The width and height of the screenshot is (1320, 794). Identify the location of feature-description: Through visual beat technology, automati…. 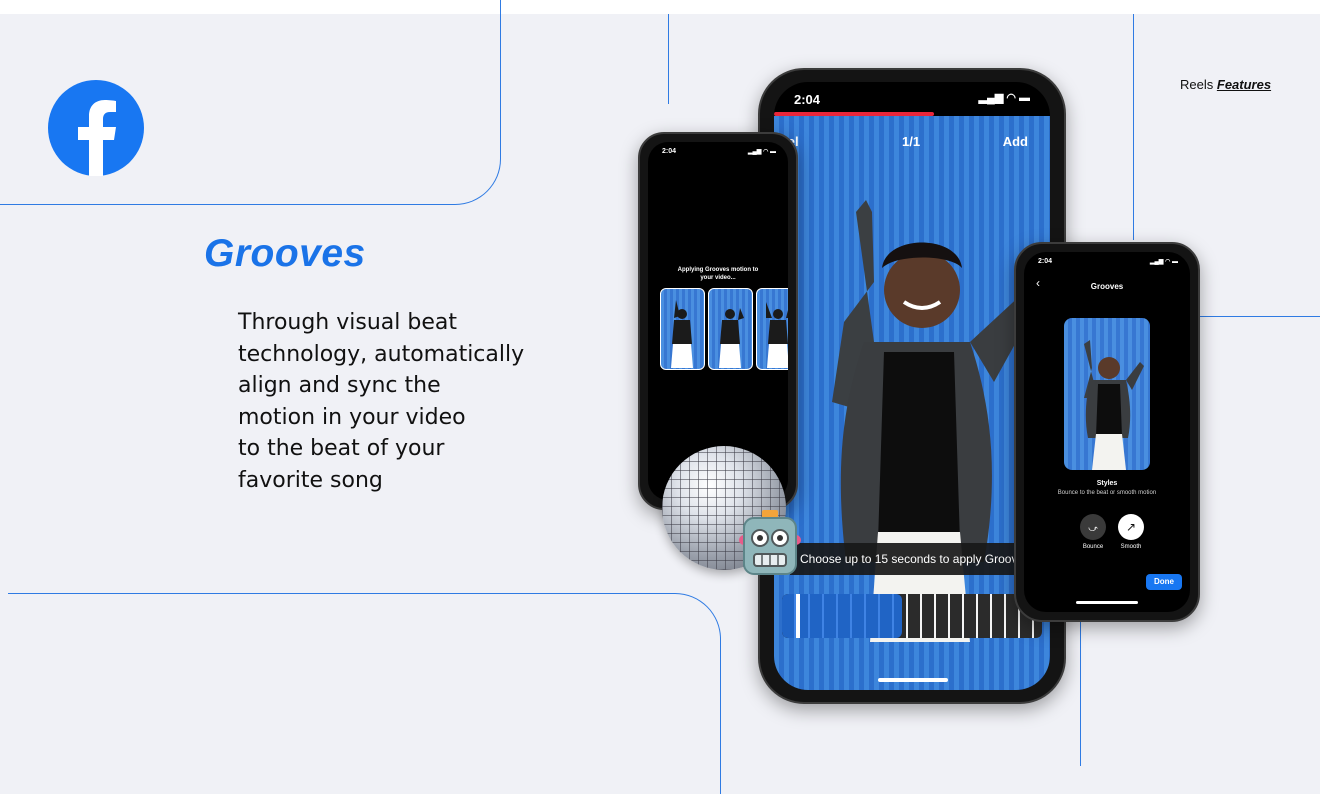
(418, 401).